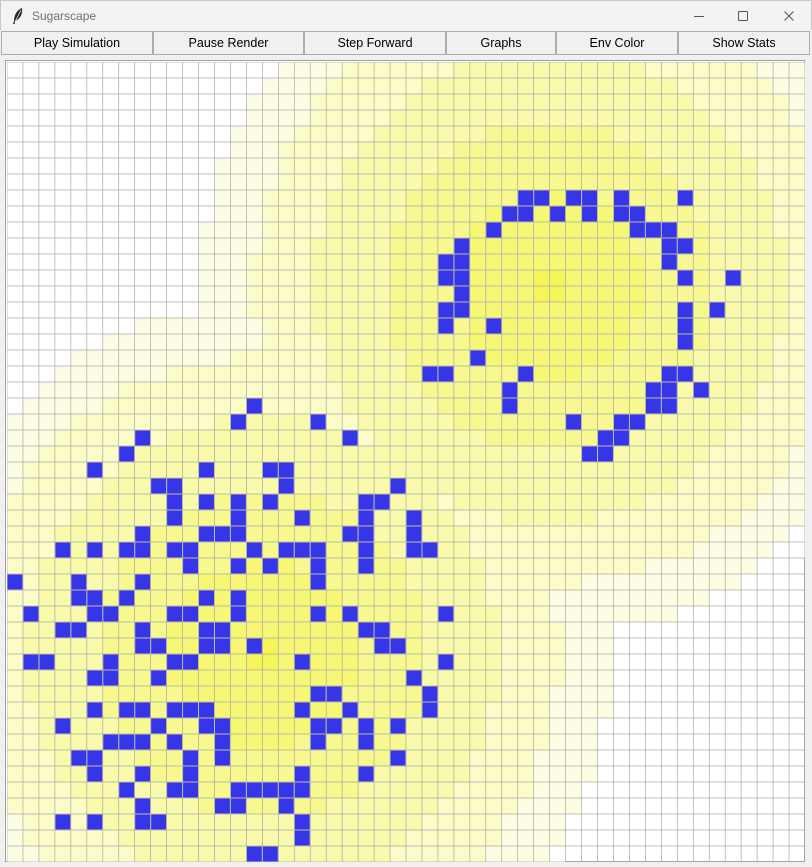 Image resolution: width=812 pixels, height=867 pixels. Describe the element at coordinates (617, 43) in the screenshot. I see `env-color-button: Env Color` at that location.